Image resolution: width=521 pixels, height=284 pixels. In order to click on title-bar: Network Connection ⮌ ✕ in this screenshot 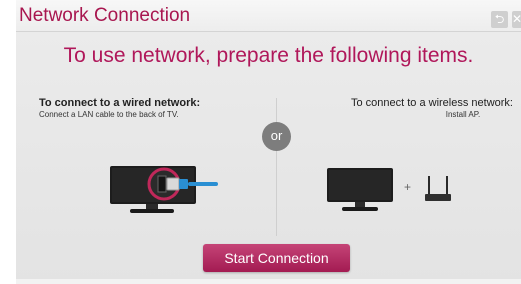, I will do `click(268, 16)`.